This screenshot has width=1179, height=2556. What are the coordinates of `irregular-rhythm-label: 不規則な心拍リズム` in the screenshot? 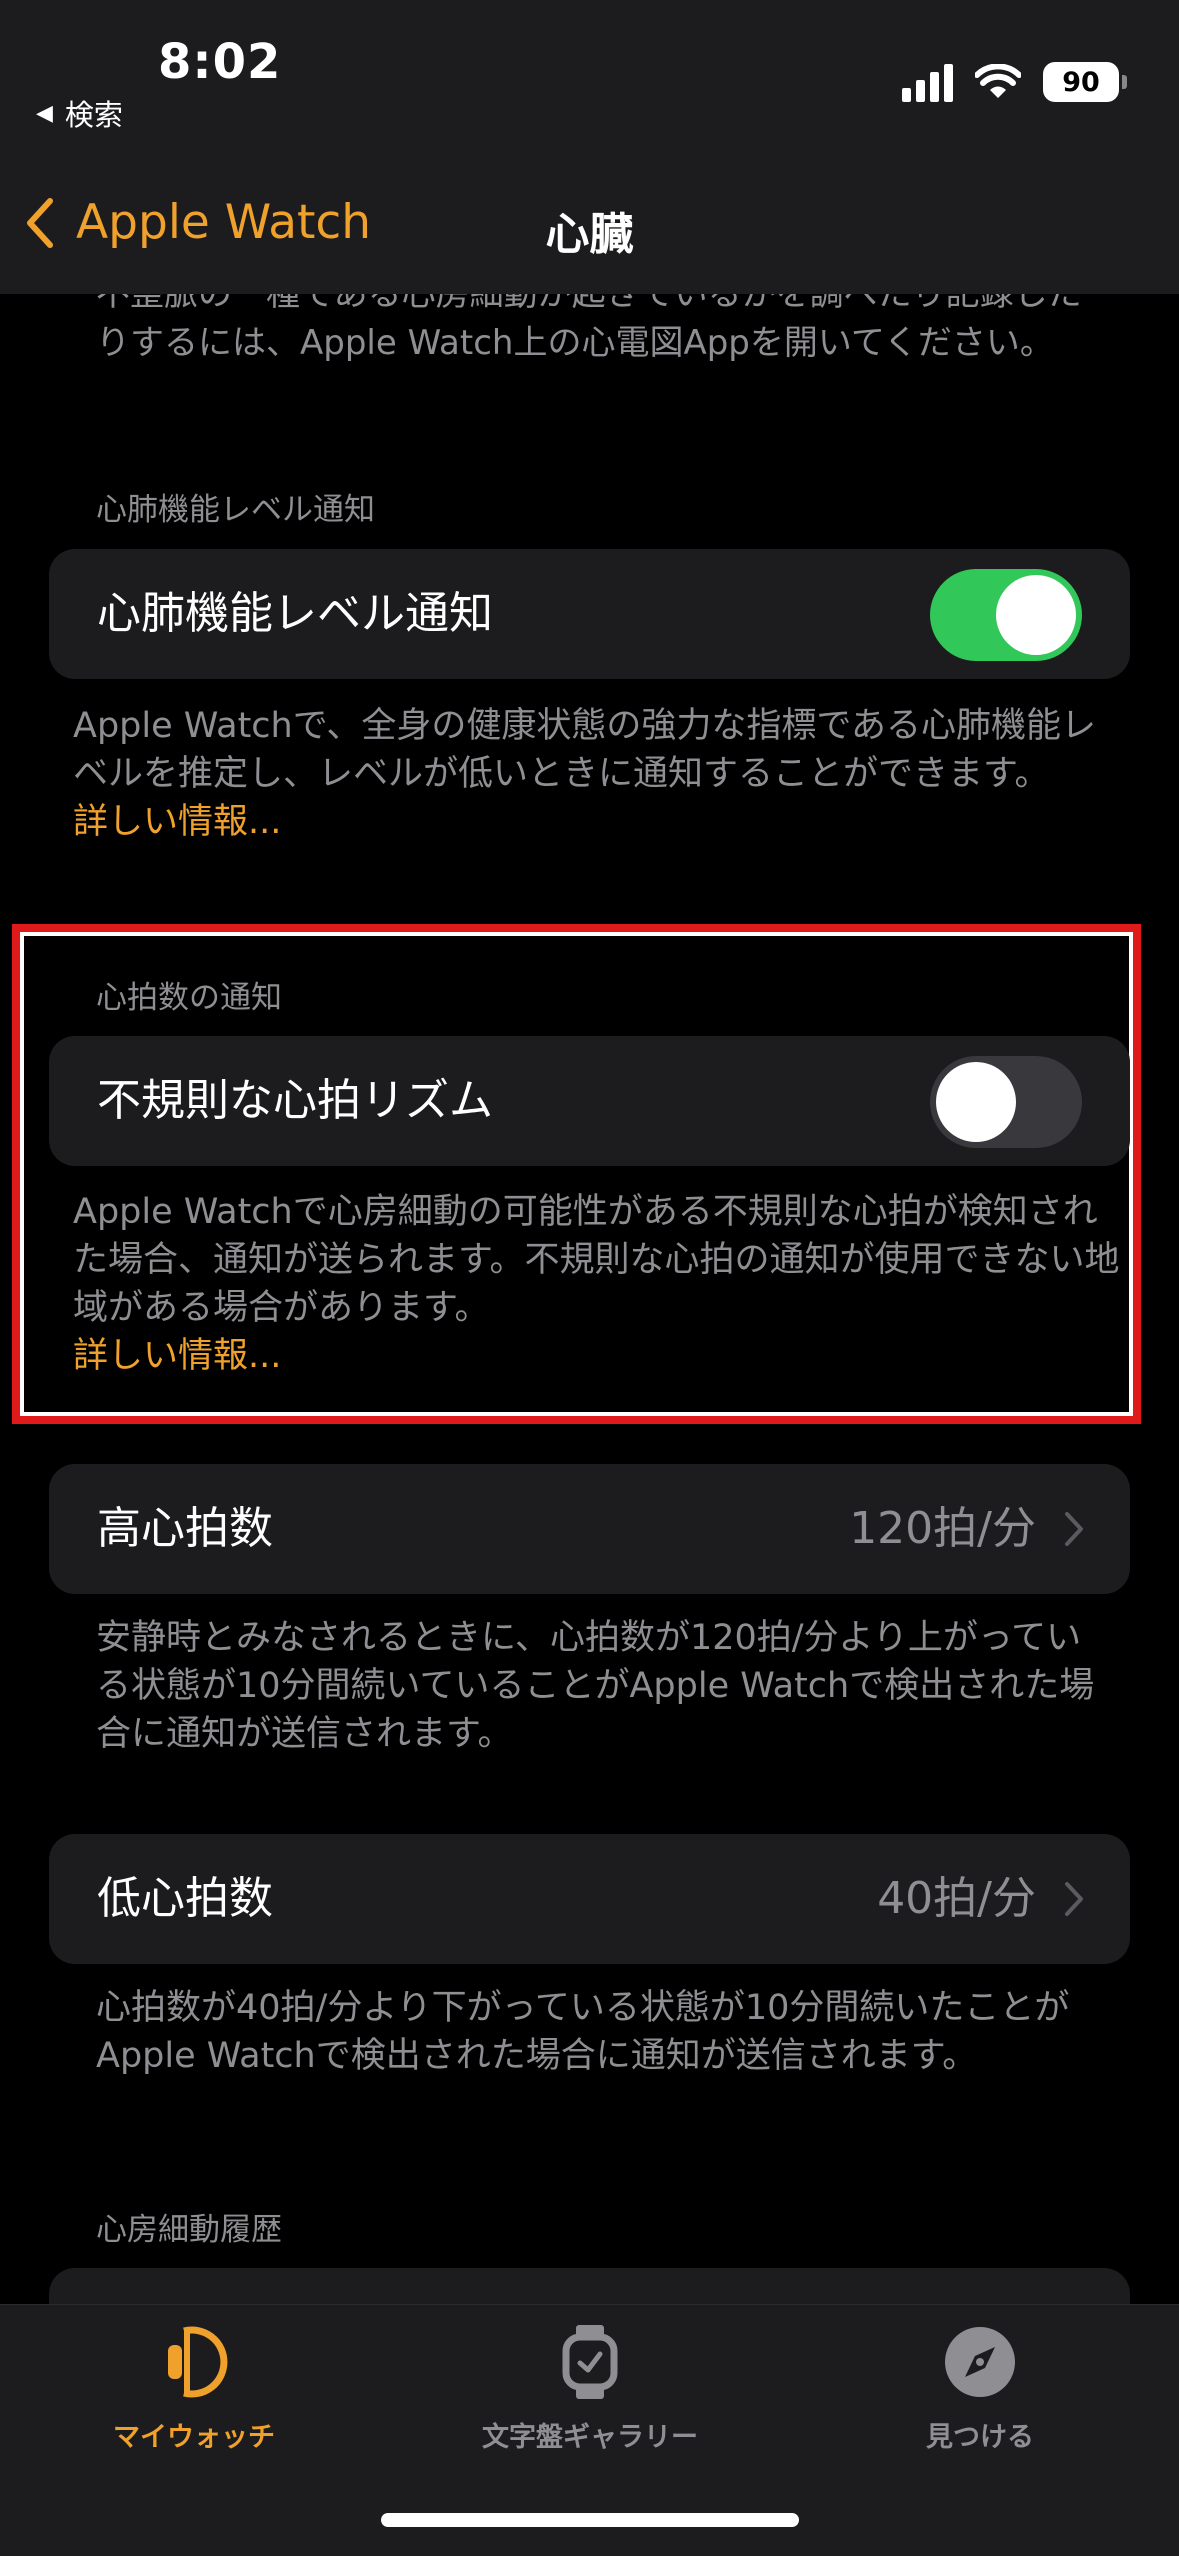 It's located at (295, 1100).